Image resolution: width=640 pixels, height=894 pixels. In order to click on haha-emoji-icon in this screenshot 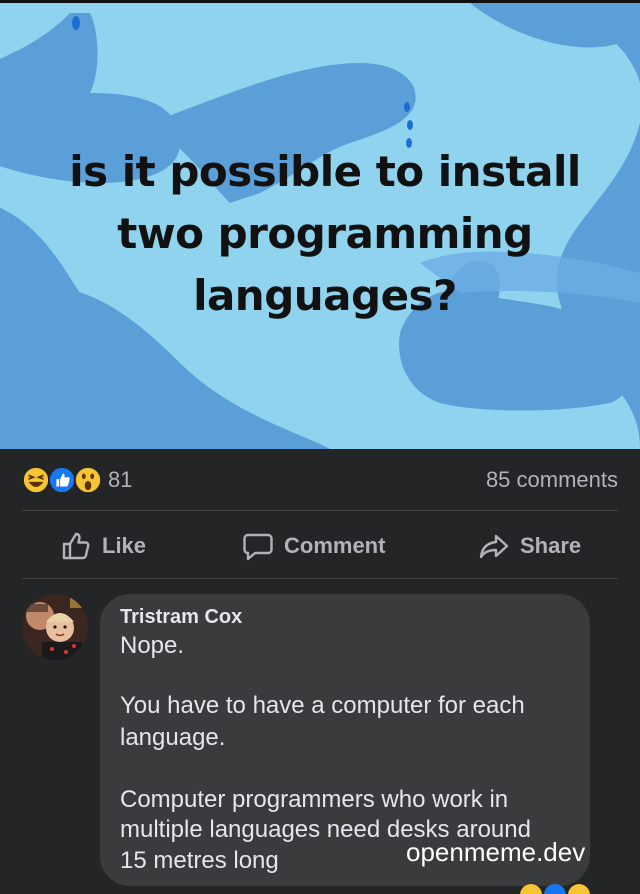, I will do `click(36, 480)`.